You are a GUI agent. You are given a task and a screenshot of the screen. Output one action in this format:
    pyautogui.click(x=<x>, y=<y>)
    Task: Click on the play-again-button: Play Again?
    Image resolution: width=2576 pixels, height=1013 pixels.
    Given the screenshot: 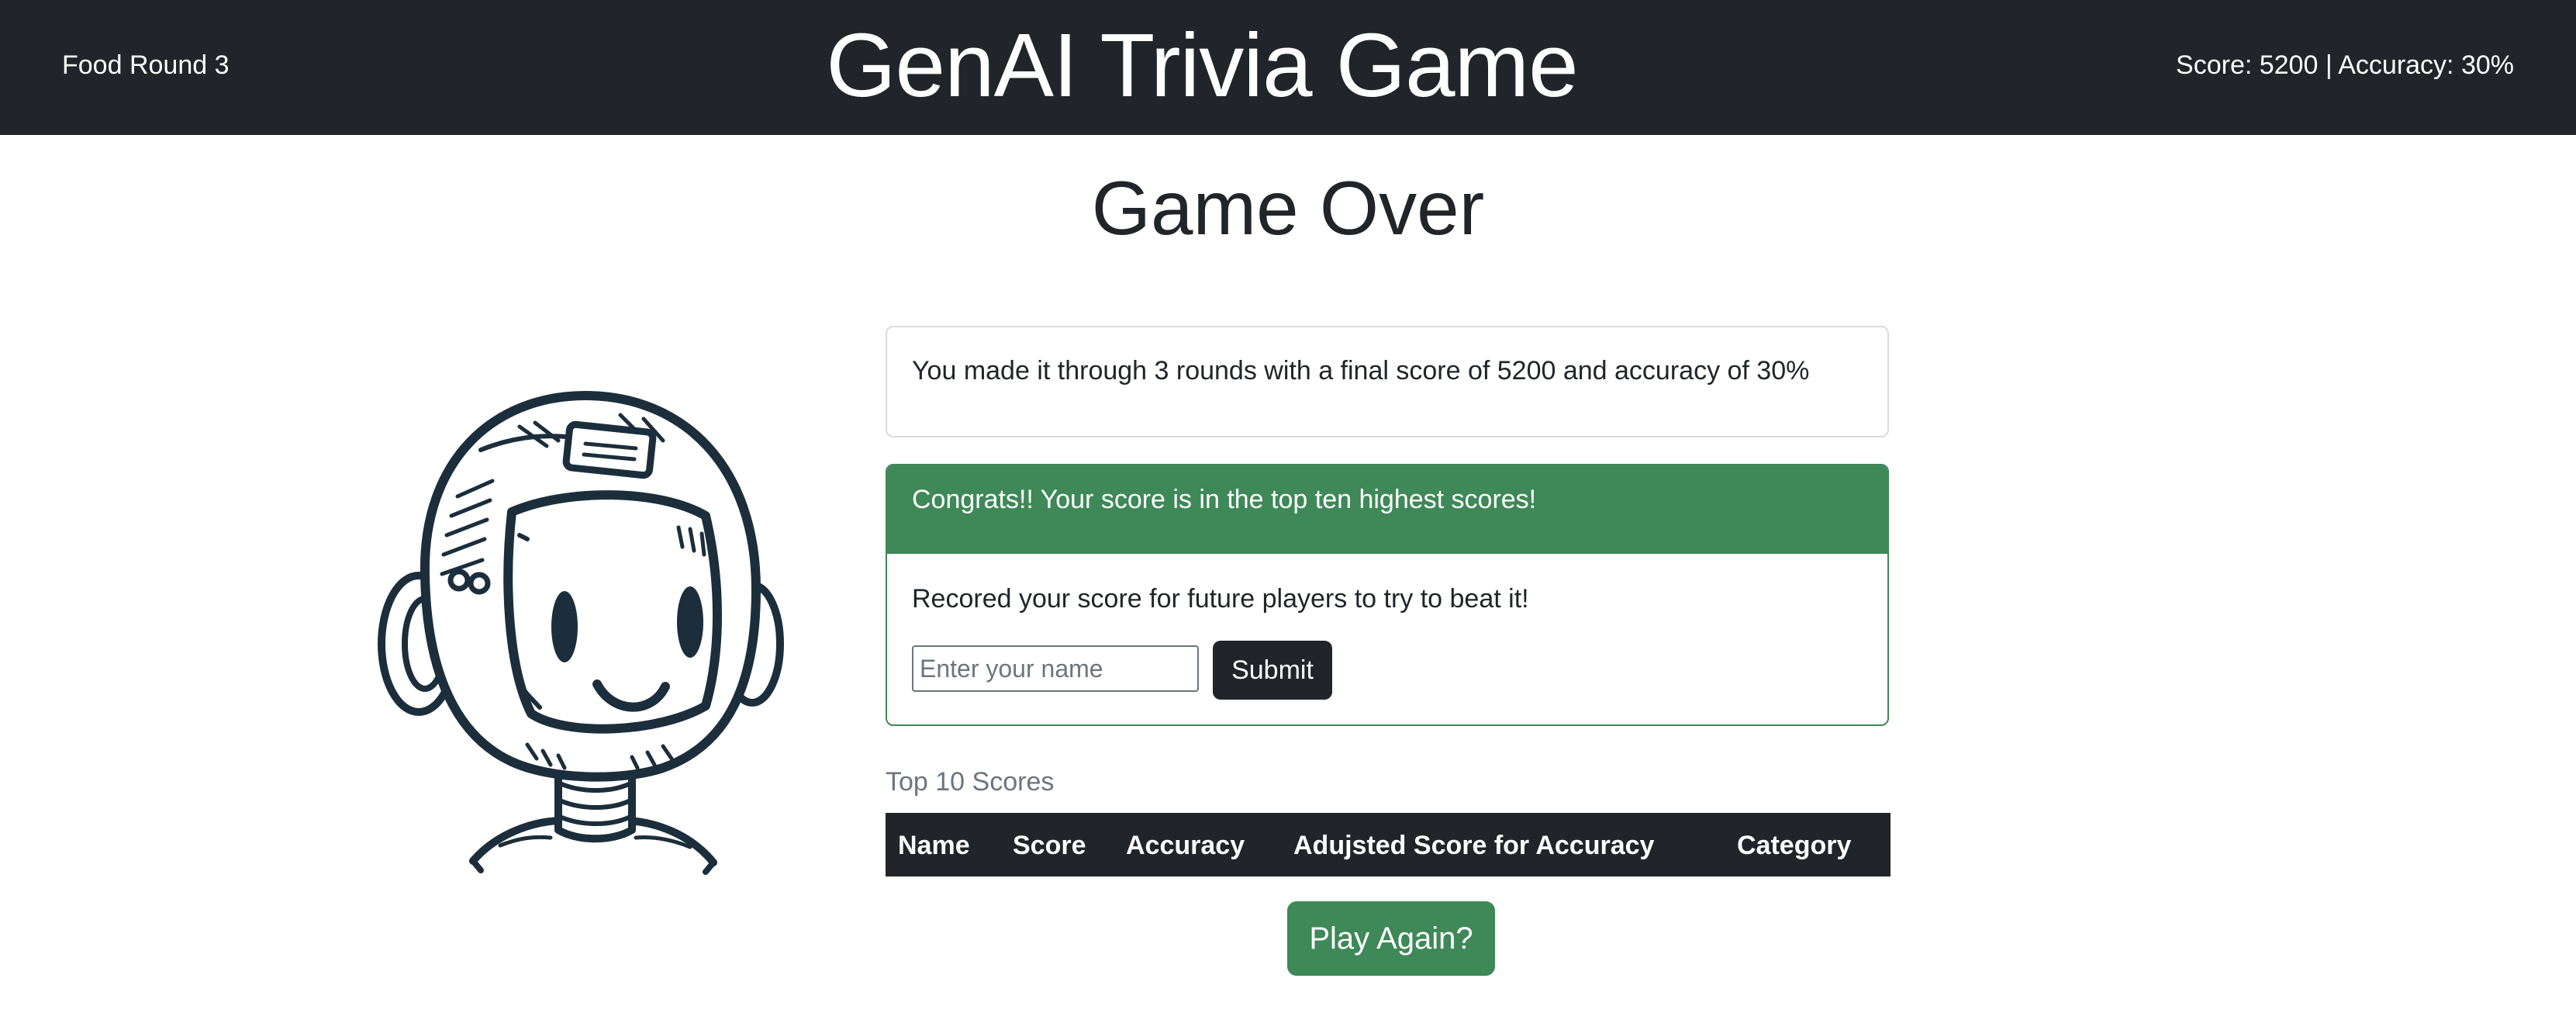 What is the action you would take?
    pyautogui.click(x=1391, y=938)
    